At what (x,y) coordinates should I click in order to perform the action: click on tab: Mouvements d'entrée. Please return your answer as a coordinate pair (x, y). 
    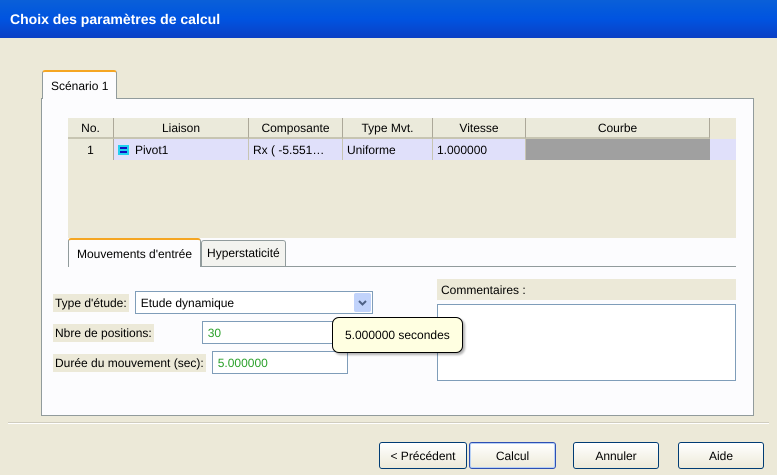
    Looking at the image, I should click on (135, 252).